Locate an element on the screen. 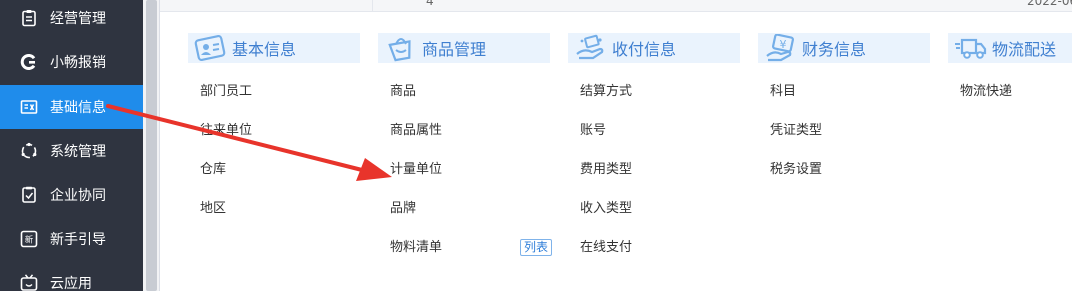 The width and height of the screenshot is (1072, 291). list-view-tag: 列表 is located at coordinates (536, 247).